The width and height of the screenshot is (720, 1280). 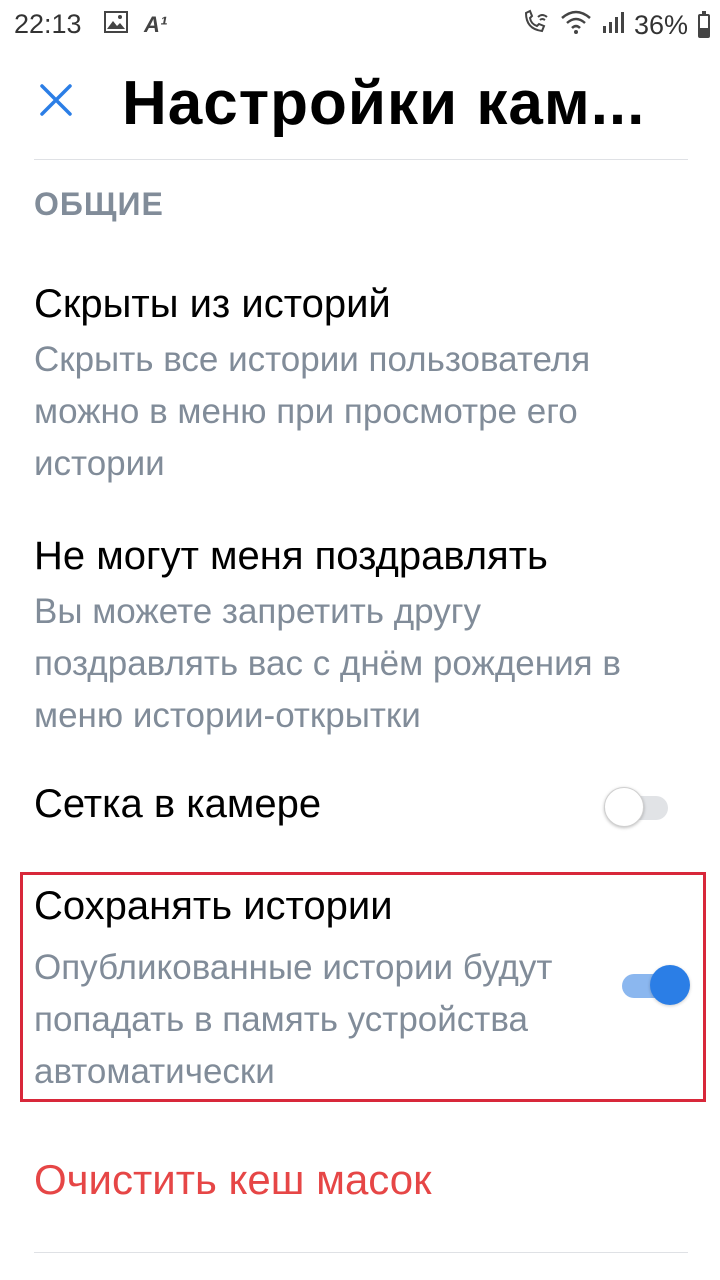 What do you see at coordinates (636, 807) in the screenshot?
I see `camera-grid-toggle` at bounding box center [636, 807].